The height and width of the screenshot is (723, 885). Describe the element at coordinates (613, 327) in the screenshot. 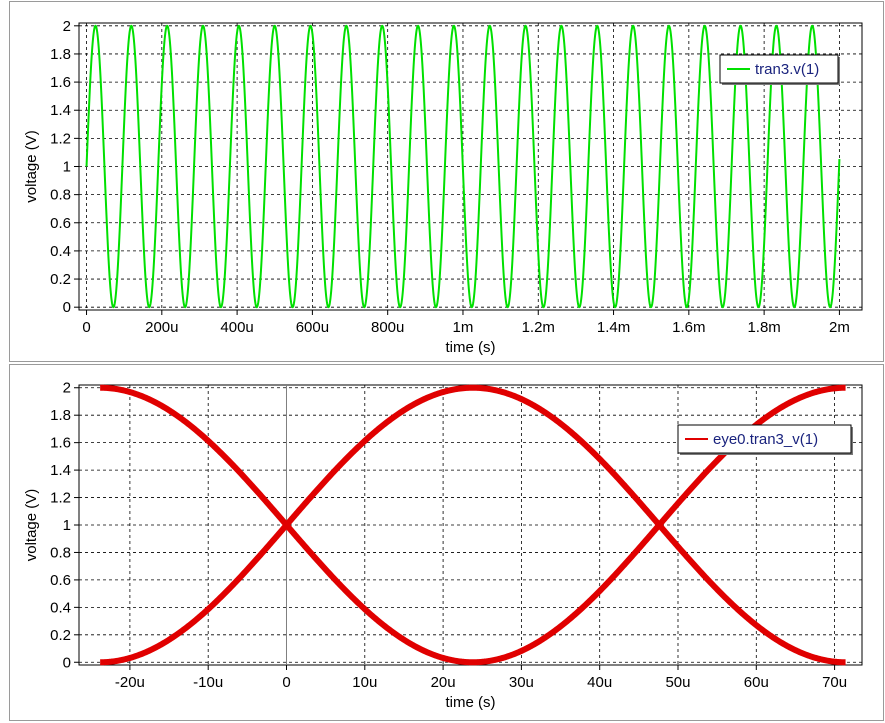

I see `x-tick-label: 1.4m` at that location.